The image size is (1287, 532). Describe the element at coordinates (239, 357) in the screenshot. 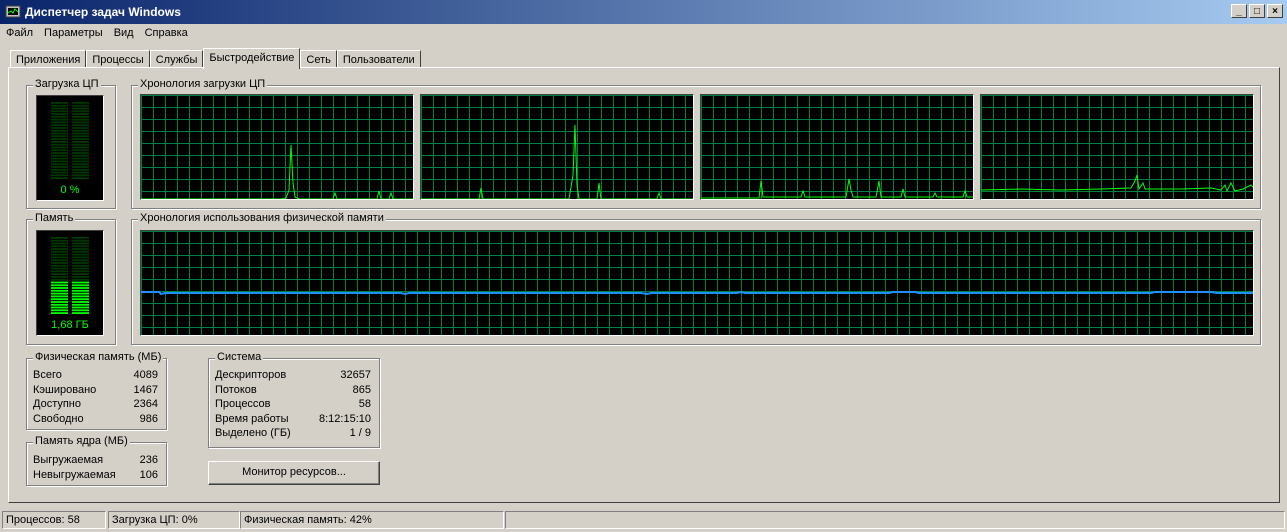

I see `system-label: Система` at that location.